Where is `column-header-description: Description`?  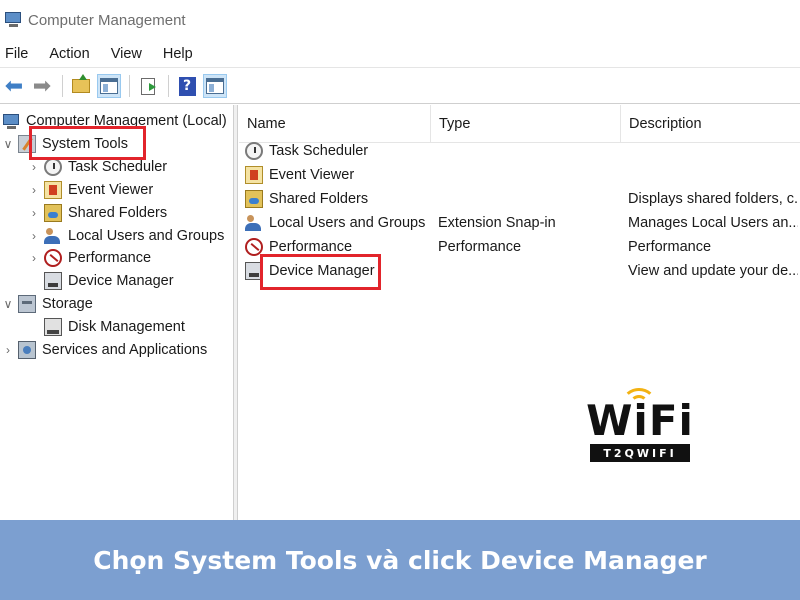
column-header-description: Description is located at coordinates (710, 124).